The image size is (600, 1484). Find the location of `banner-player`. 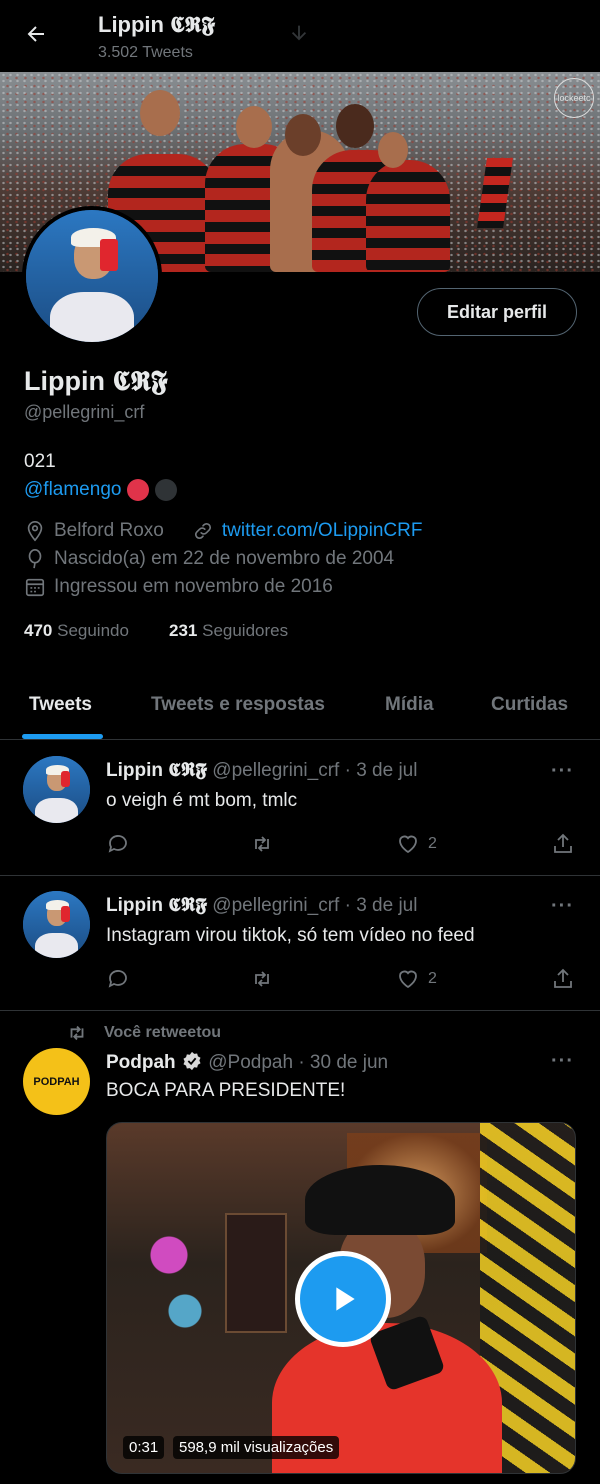

banner-player is located at coordinates (408, 216).